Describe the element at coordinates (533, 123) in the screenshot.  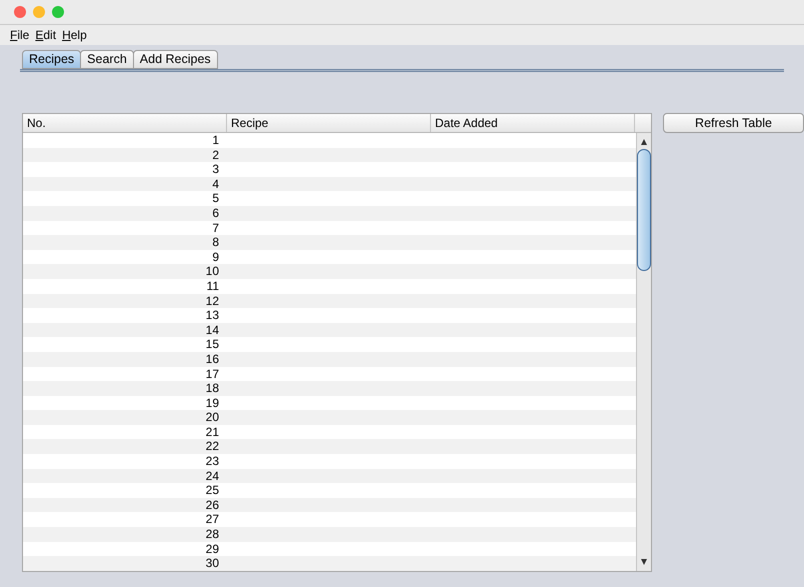
I see `column-header: Date Added` at that location.